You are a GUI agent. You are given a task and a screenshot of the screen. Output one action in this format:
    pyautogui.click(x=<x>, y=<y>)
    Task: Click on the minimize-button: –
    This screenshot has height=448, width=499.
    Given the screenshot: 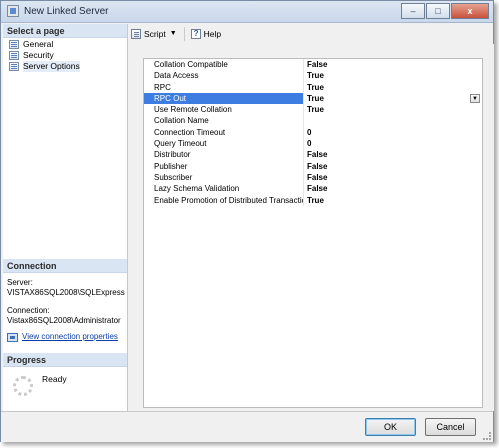 What is the action you would take?
    pyautogui.click(x=413, y=11)
    